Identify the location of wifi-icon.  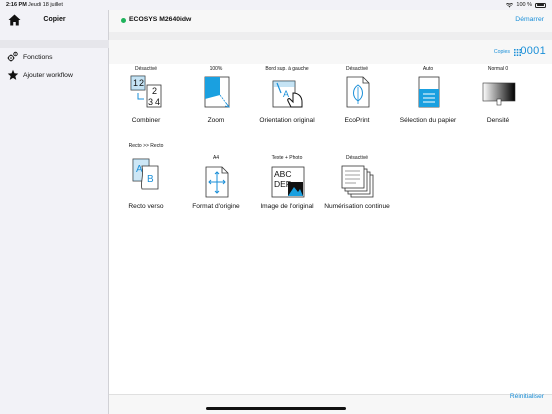
(510, 4).